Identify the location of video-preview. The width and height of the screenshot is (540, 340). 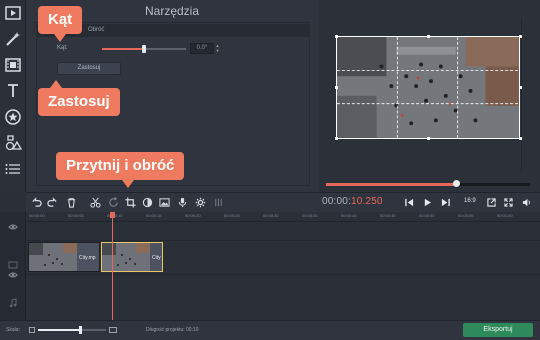
(428, 87).